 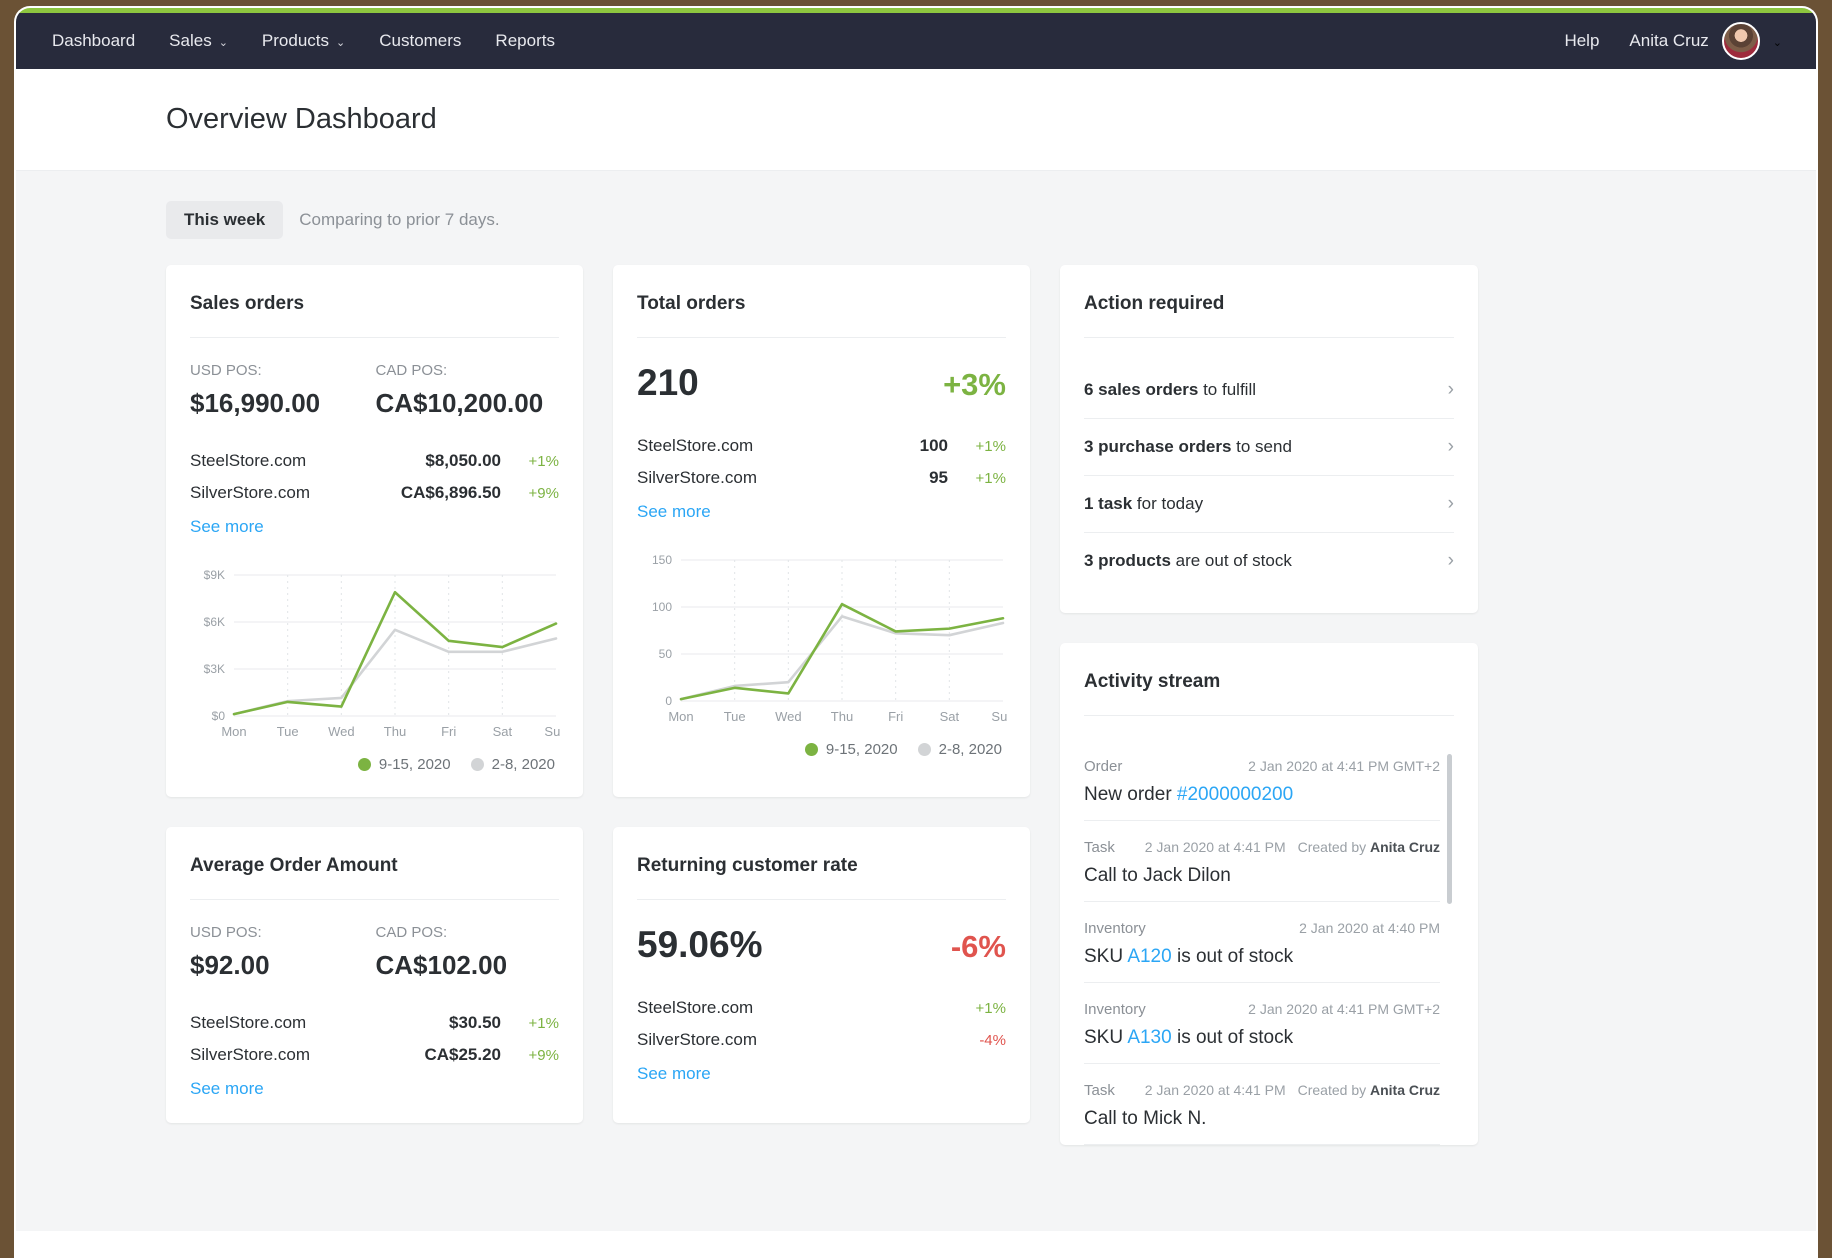 What do you see at coordinates (1152, 681) in the screenshot?
I see `card-title: Activity stream` at bounding box center [1152, 681].